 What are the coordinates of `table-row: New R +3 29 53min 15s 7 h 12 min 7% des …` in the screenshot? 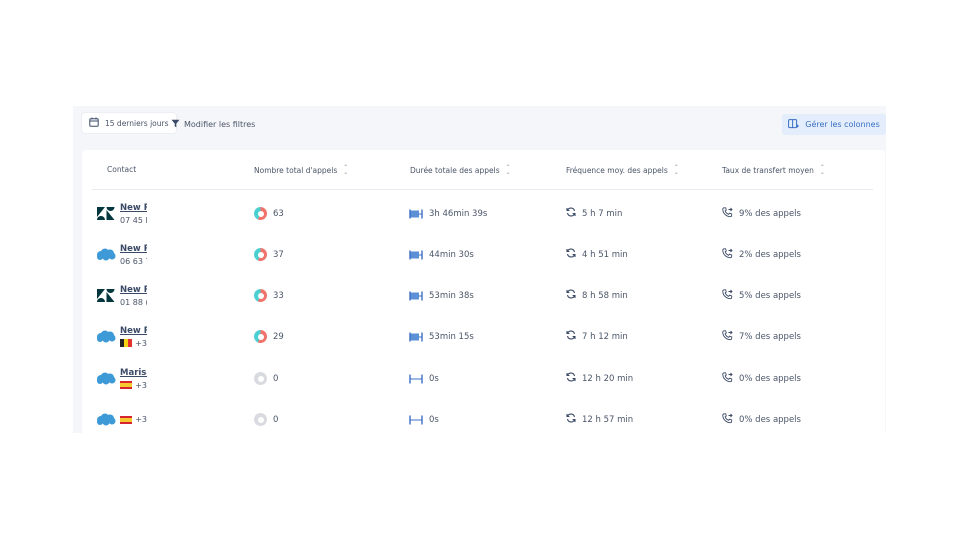 It's located at (483, 336).